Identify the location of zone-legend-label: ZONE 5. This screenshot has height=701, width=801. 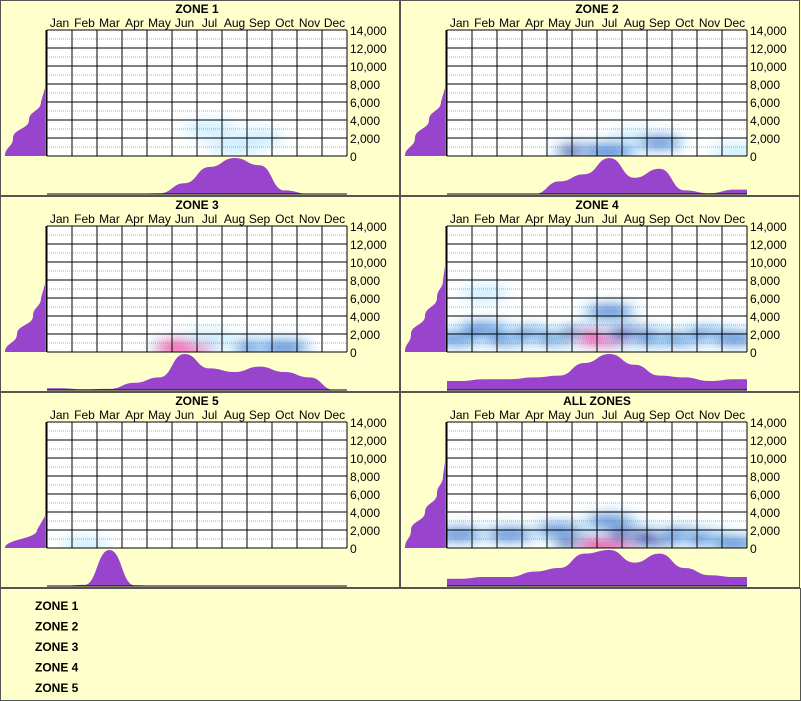
(57, 688).